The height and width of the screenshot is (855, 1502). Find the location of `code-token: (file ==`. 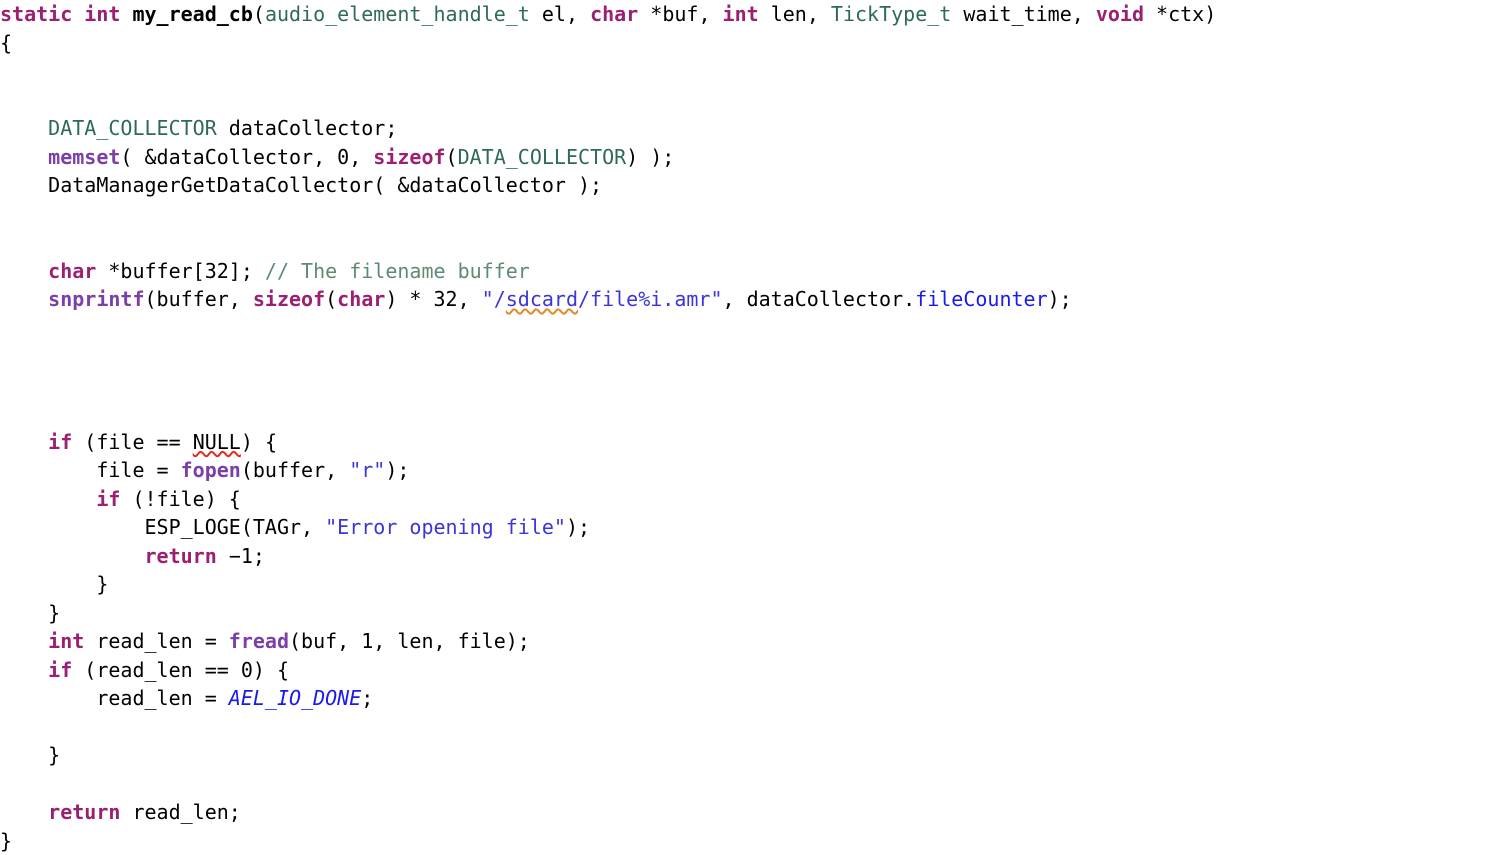

code-token: (file == is located at coordinates (132, 442).